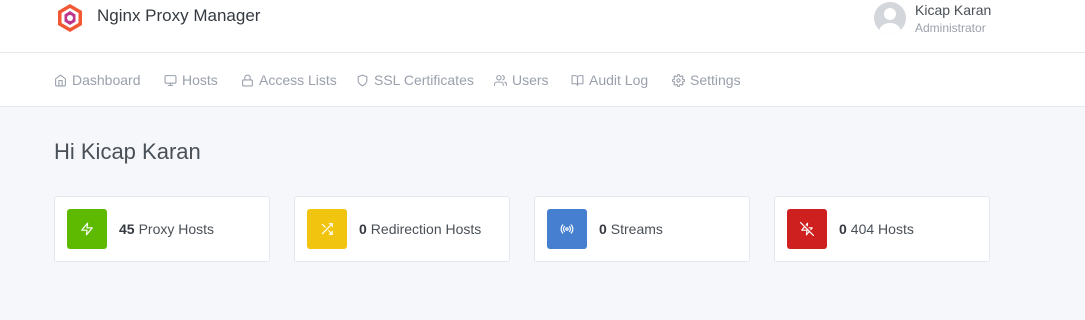  I want to click on card-streams: 0 Streams, so click(642, 229).